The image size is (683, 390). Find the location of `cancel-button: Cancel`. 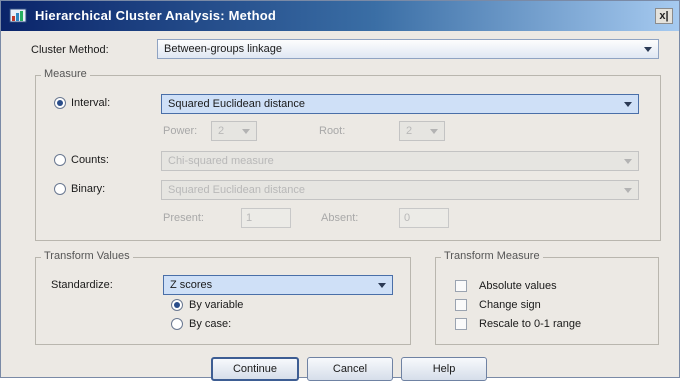

cancel-button: Cancel is located at coordinates (350, 369).